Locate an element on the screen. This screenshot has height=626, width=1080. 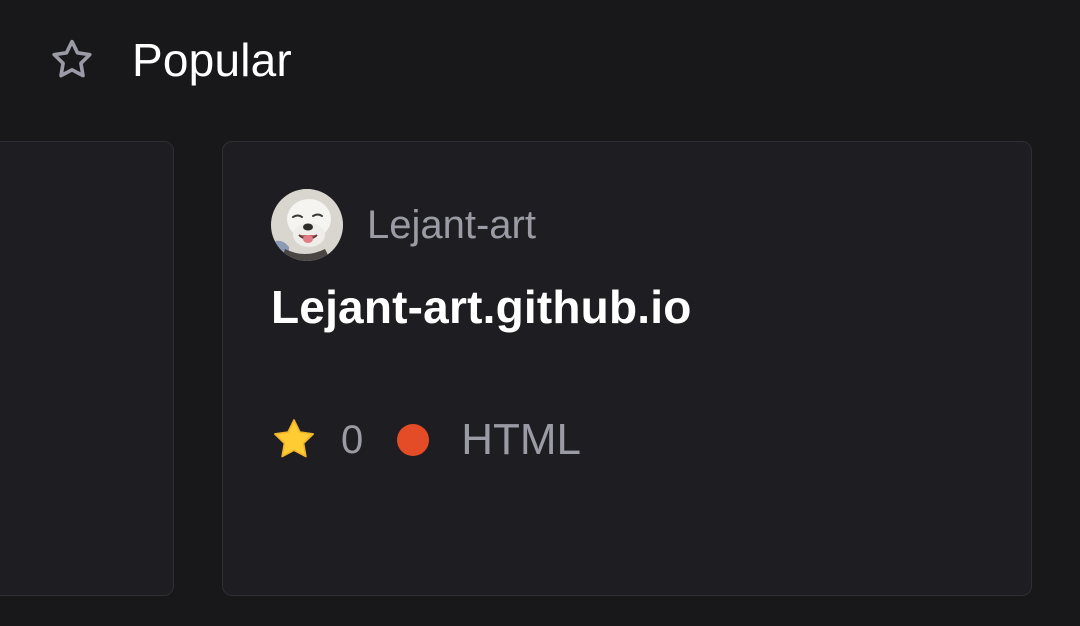
repo-owner: Lejant-art is located at coordinates (403, 225).